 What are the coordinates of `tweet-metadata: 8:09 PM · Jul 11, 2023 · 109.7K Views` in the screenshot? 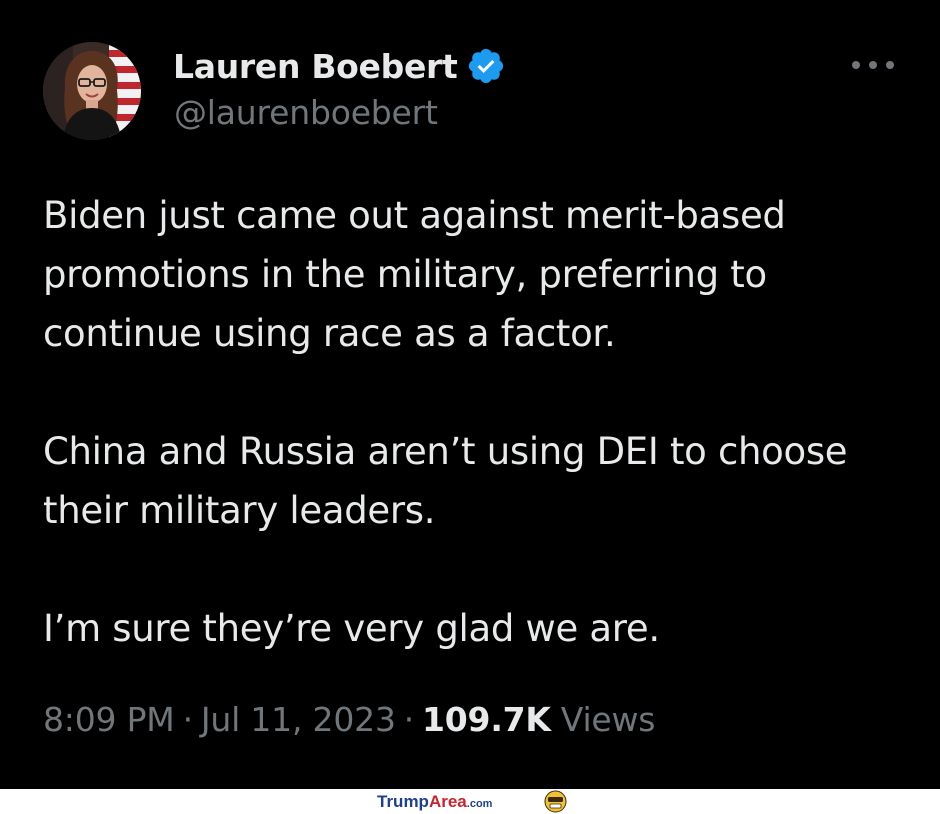 It's located at (349, 719).